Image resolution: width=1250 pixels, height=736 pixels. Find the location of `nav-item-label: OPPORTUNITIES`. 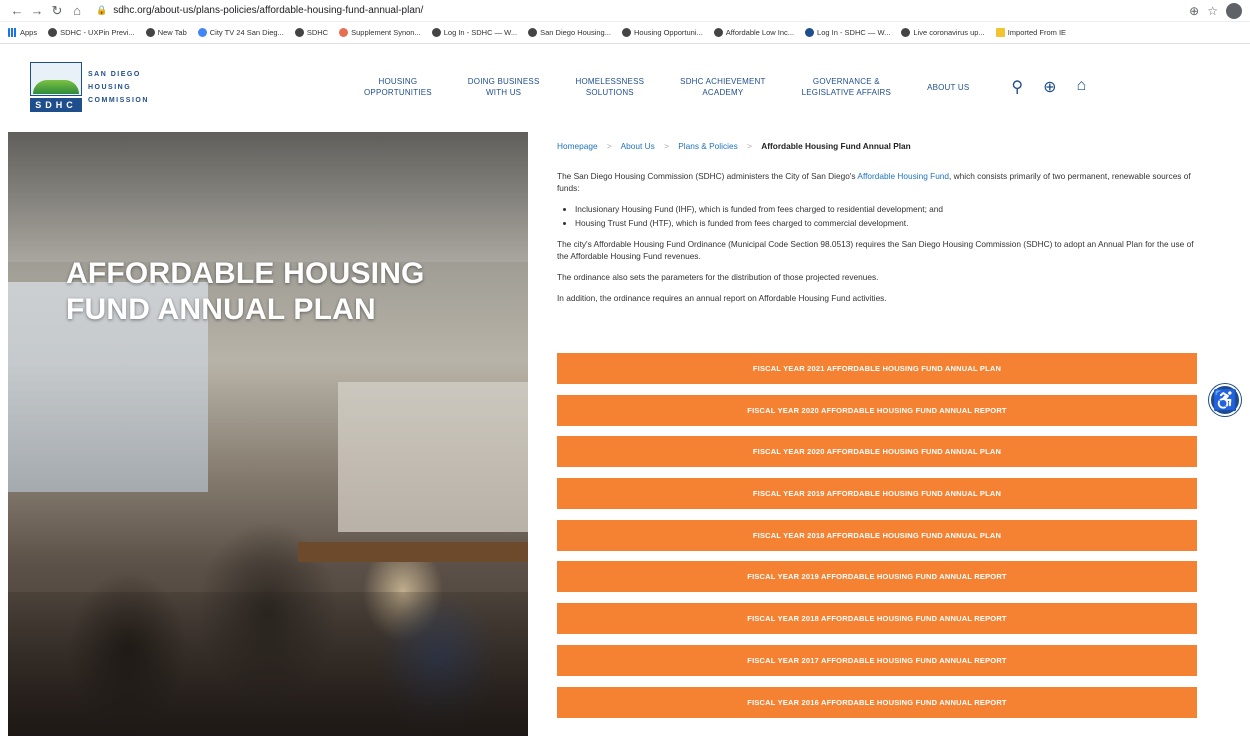

nav-item-label: OPPORTUNITIES is located at coordinates (398, 92).